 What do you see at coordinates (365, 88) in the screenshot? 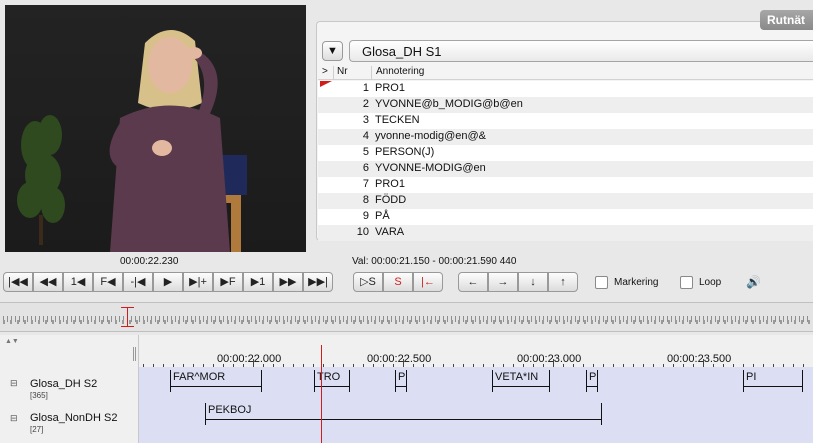
I see `row-nr: 1` at bounding box center [365, 88].